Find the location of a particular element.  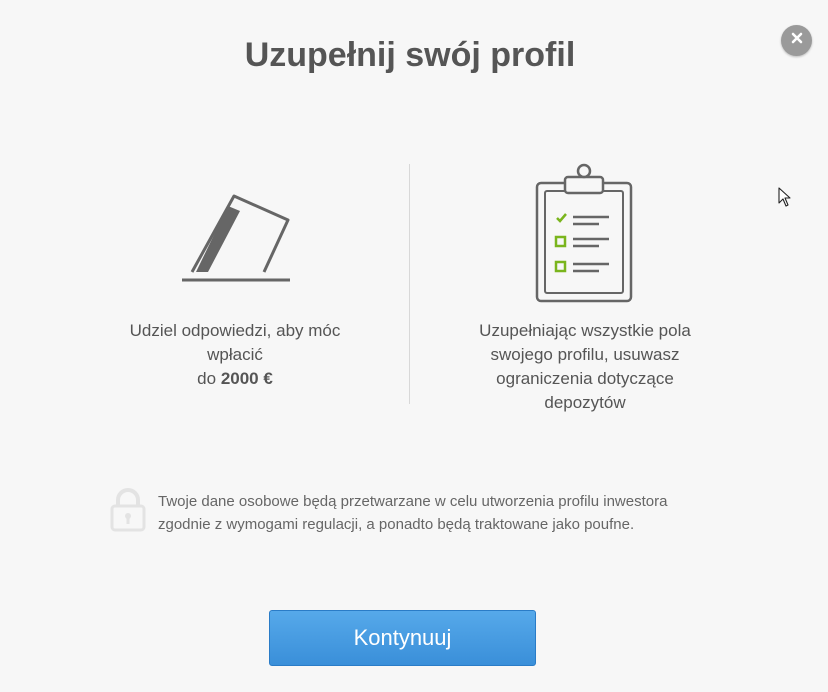

continue-button: Kontynuuj is located at coordinates (402, 638).